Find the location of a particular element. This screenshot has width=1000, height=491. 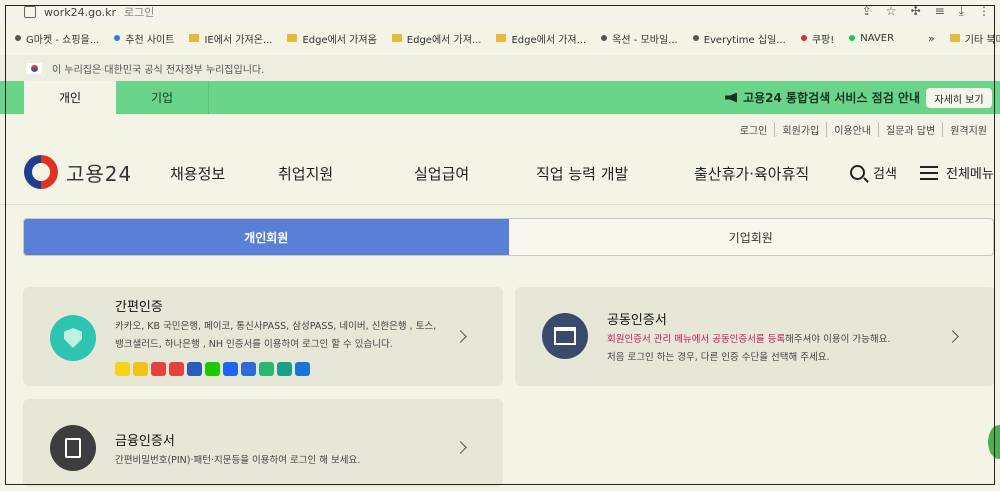

member-type-tabs: 개인회원 기업회원 is located at coordinates (508, 237).